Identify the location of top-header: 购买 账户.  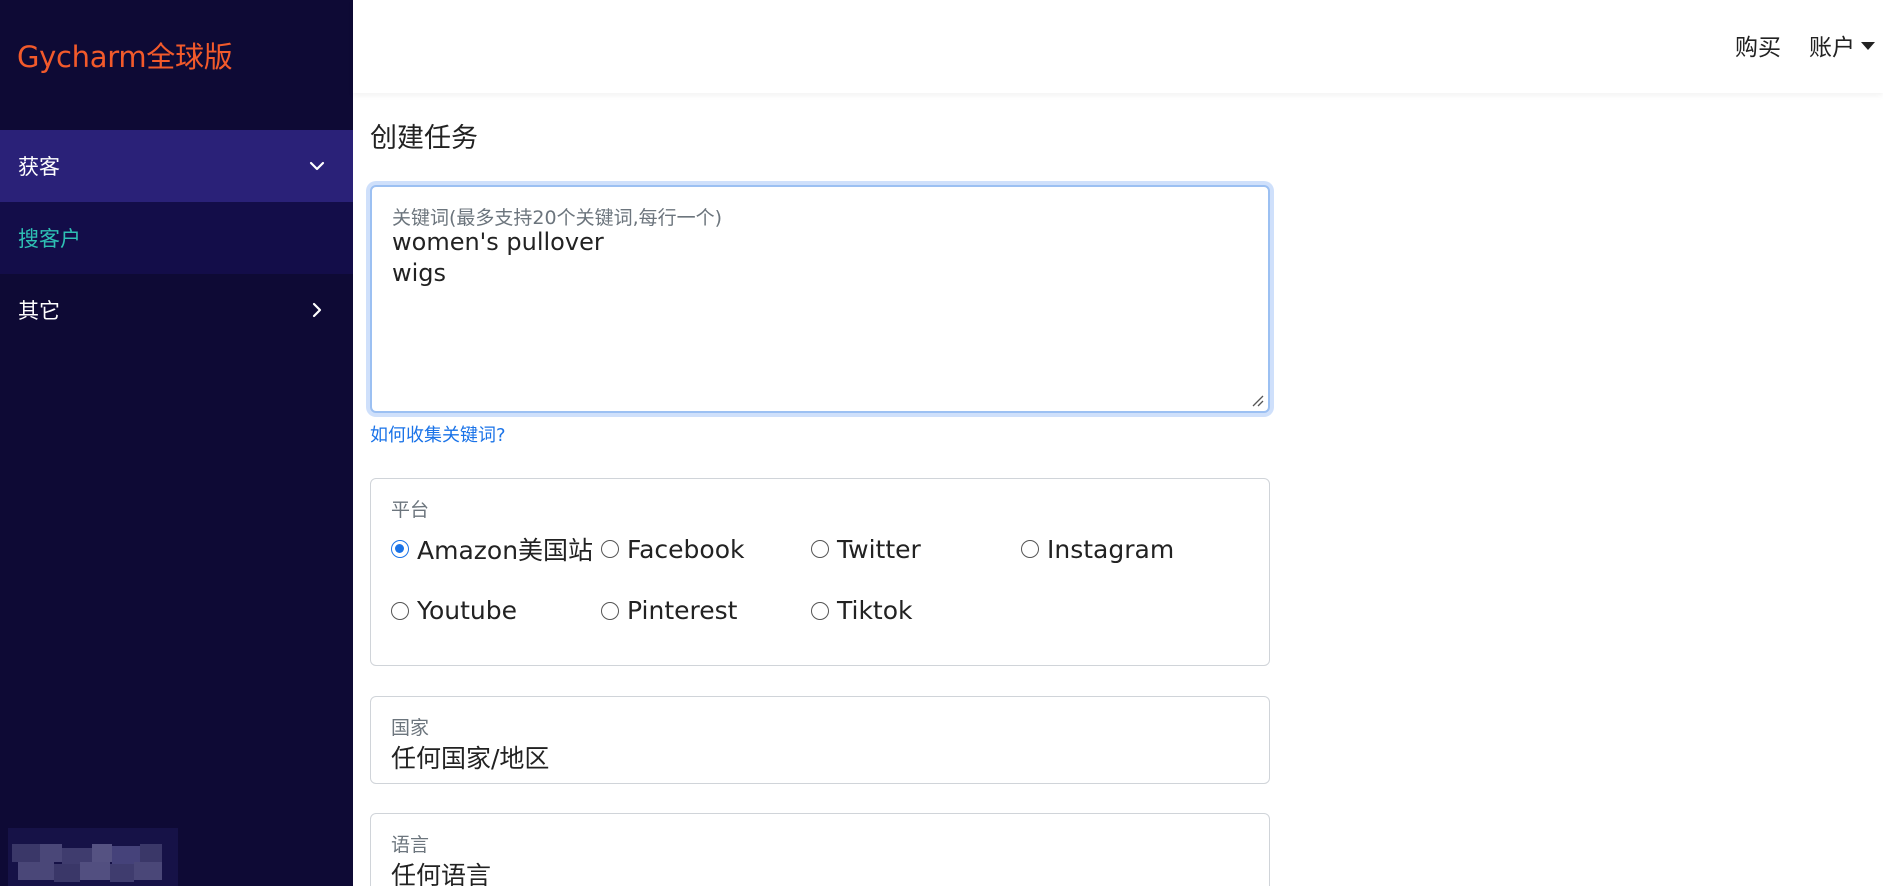
(1118, 46).